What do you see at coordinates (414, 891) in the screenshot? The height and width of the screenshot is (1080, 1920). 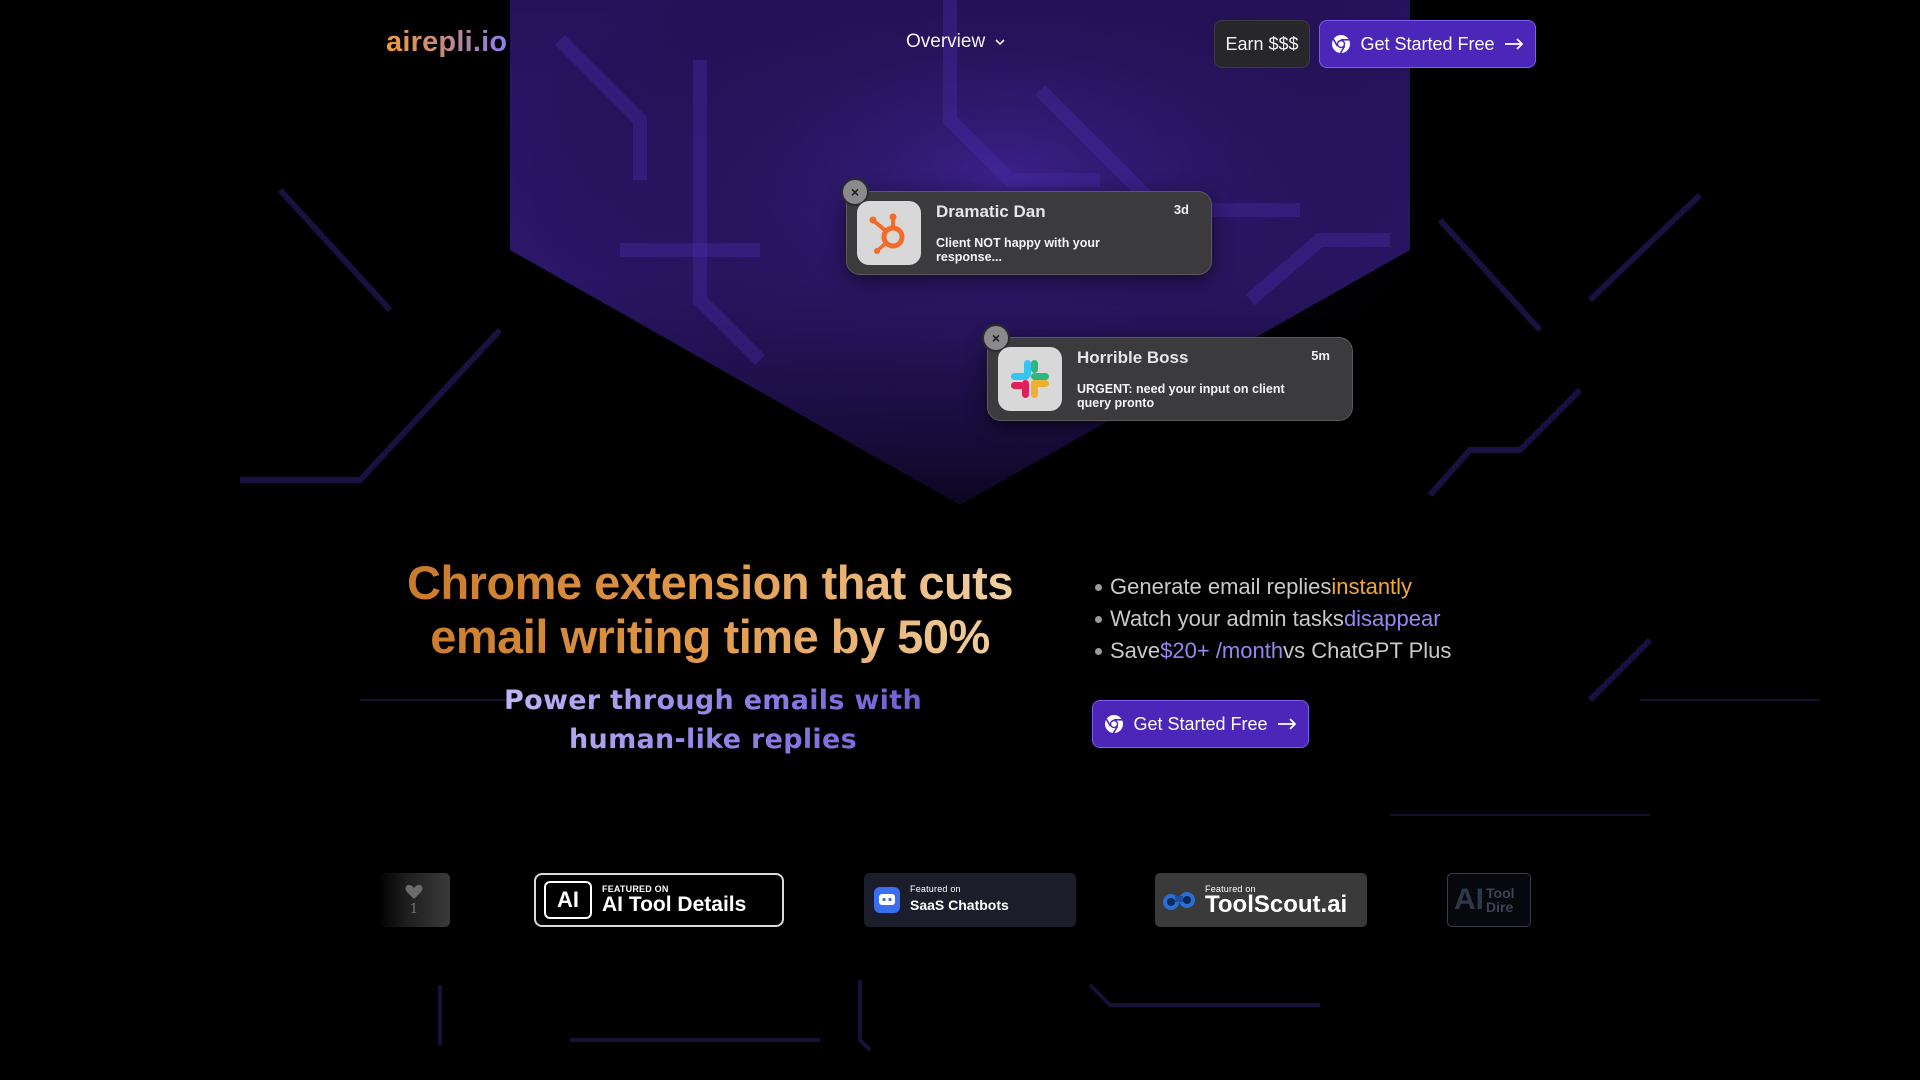 I see `heart-icon` at bounding box center [414, 891].